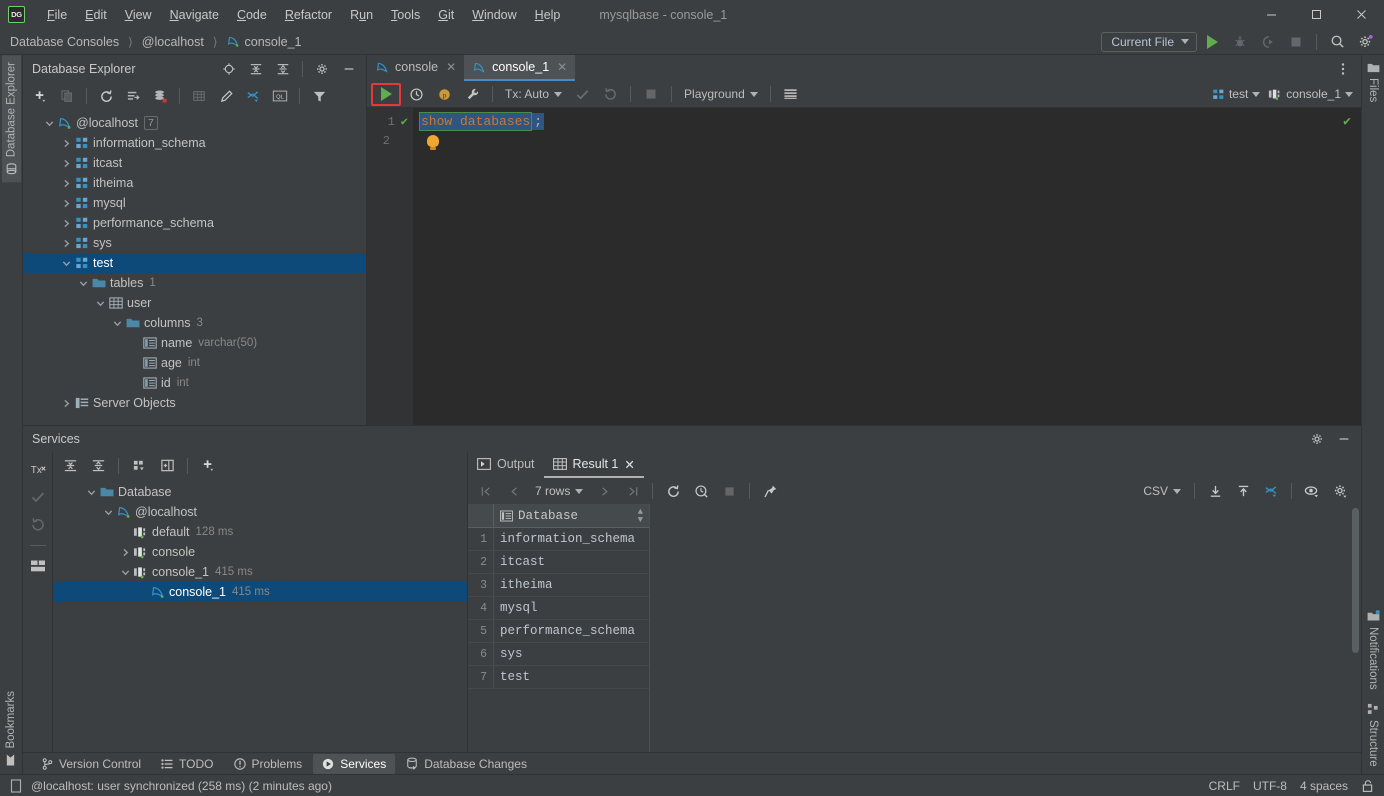  Describe the element at coordinates (349, 69) in the screenshot. I see `hide-panel-button` at that location.